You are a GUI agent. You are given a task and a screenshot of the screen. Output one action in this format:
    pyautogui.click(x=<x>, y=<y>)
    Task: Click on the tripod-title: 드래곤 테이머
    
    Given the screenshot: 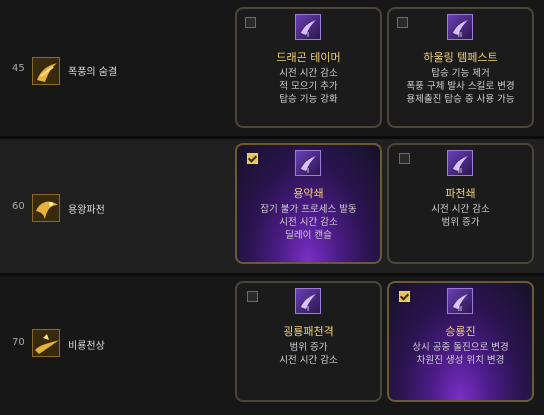 What is the action you would take?
    pyautogui.click(x=308, y=57)
    